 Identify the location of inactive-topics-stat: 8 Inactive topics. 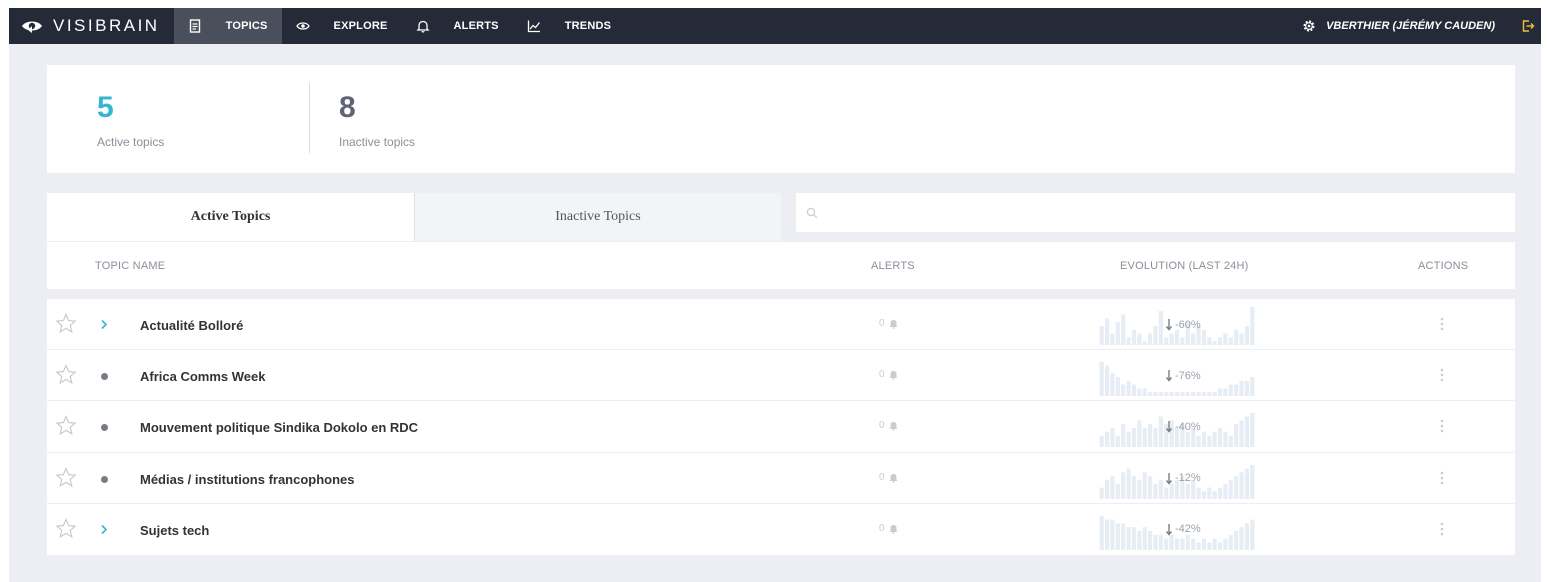
(377, 120).